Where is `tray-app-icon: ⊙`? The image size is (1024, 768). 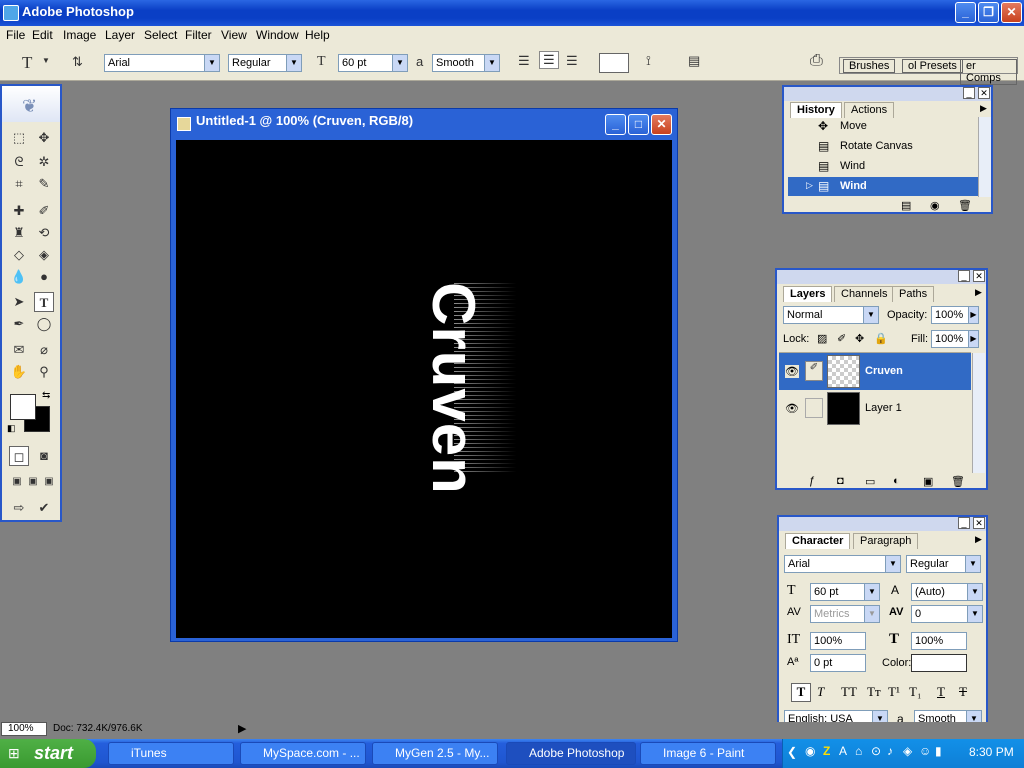 tray-app-icon: ⊙ is located at coordinates (876, 751).